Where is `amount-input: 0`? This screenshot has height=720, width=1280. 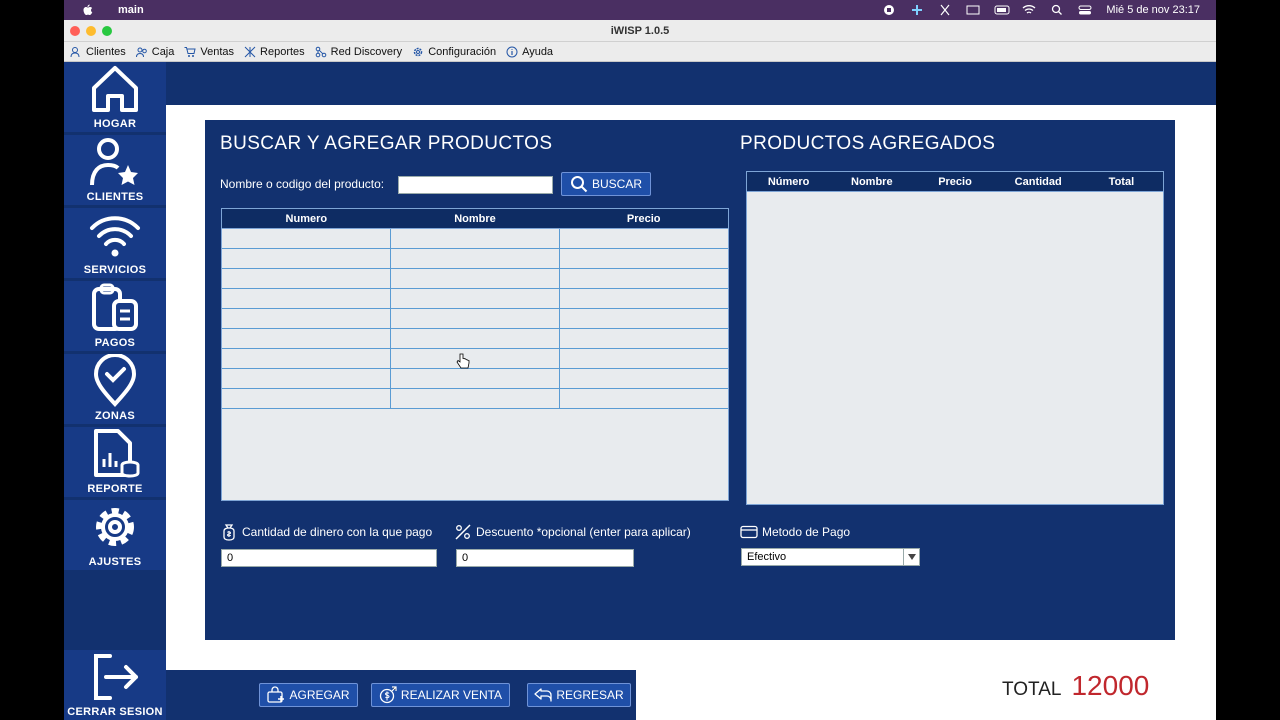
amount-input: 0 is located at coordinates (329, 558).